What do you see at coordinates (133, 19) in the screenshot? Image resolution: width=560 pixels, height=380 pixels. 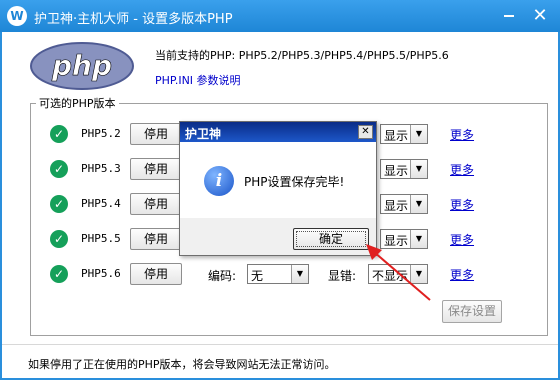 I see `window-title: 护卫神·主机大师 - 设置多版本PHP` at bounding box center [133, 19].